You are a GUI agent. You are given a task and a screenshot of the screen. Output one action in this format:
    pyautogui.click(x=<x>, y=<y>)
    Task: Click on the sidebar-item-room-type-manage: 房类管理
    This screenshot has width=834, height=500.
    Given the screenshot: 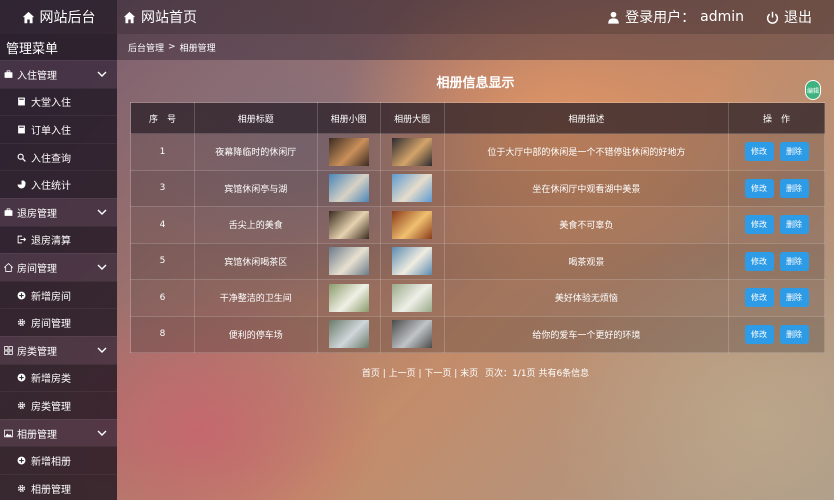 What is the action you would take?
    pyautogui.click(x=58, y=405)
    